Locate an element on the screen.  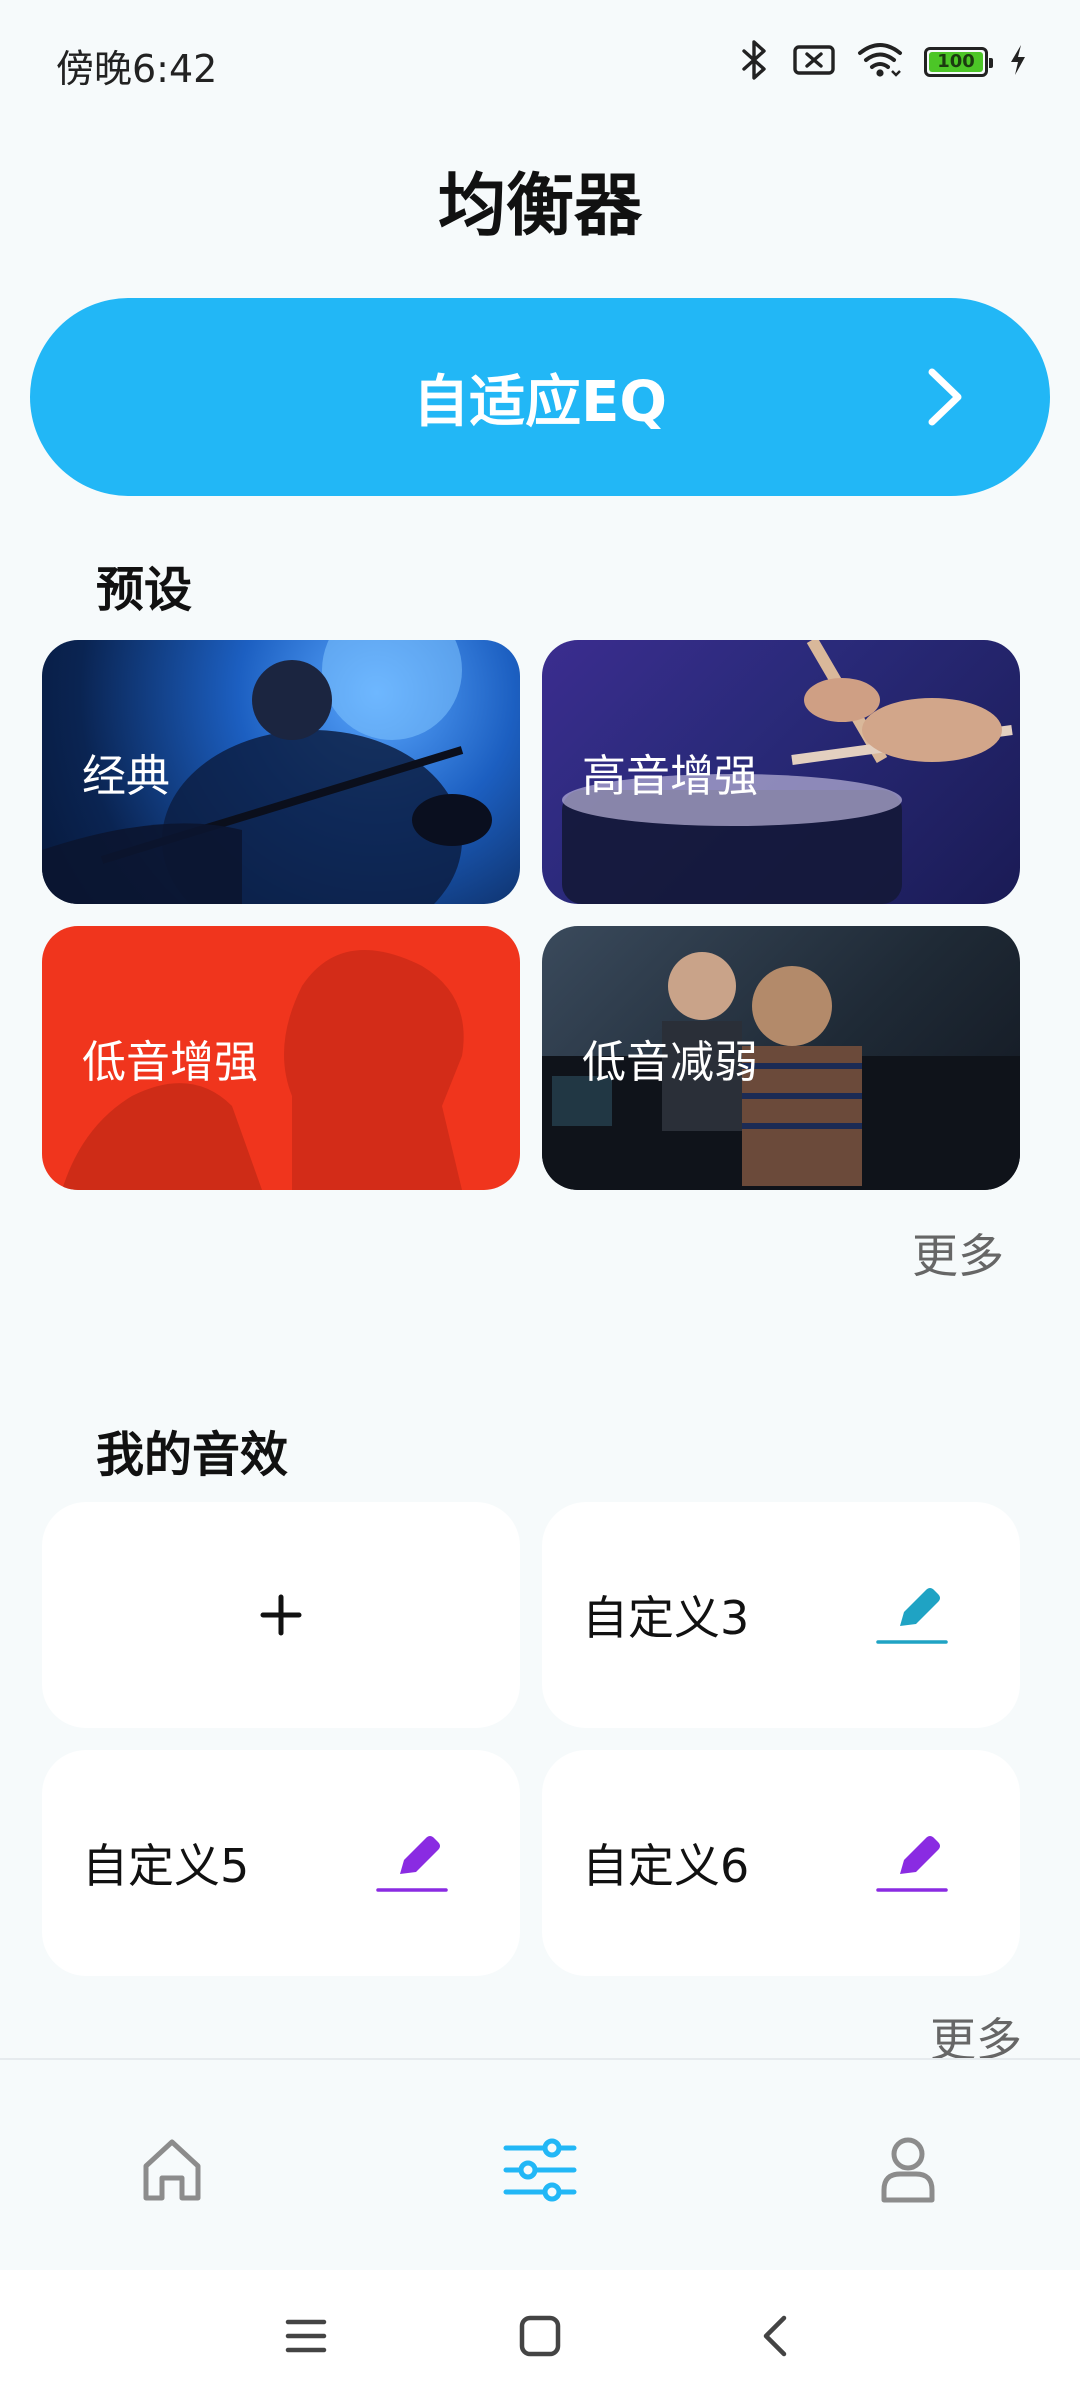
add-effect-button is located at coordinates (281, 1615).